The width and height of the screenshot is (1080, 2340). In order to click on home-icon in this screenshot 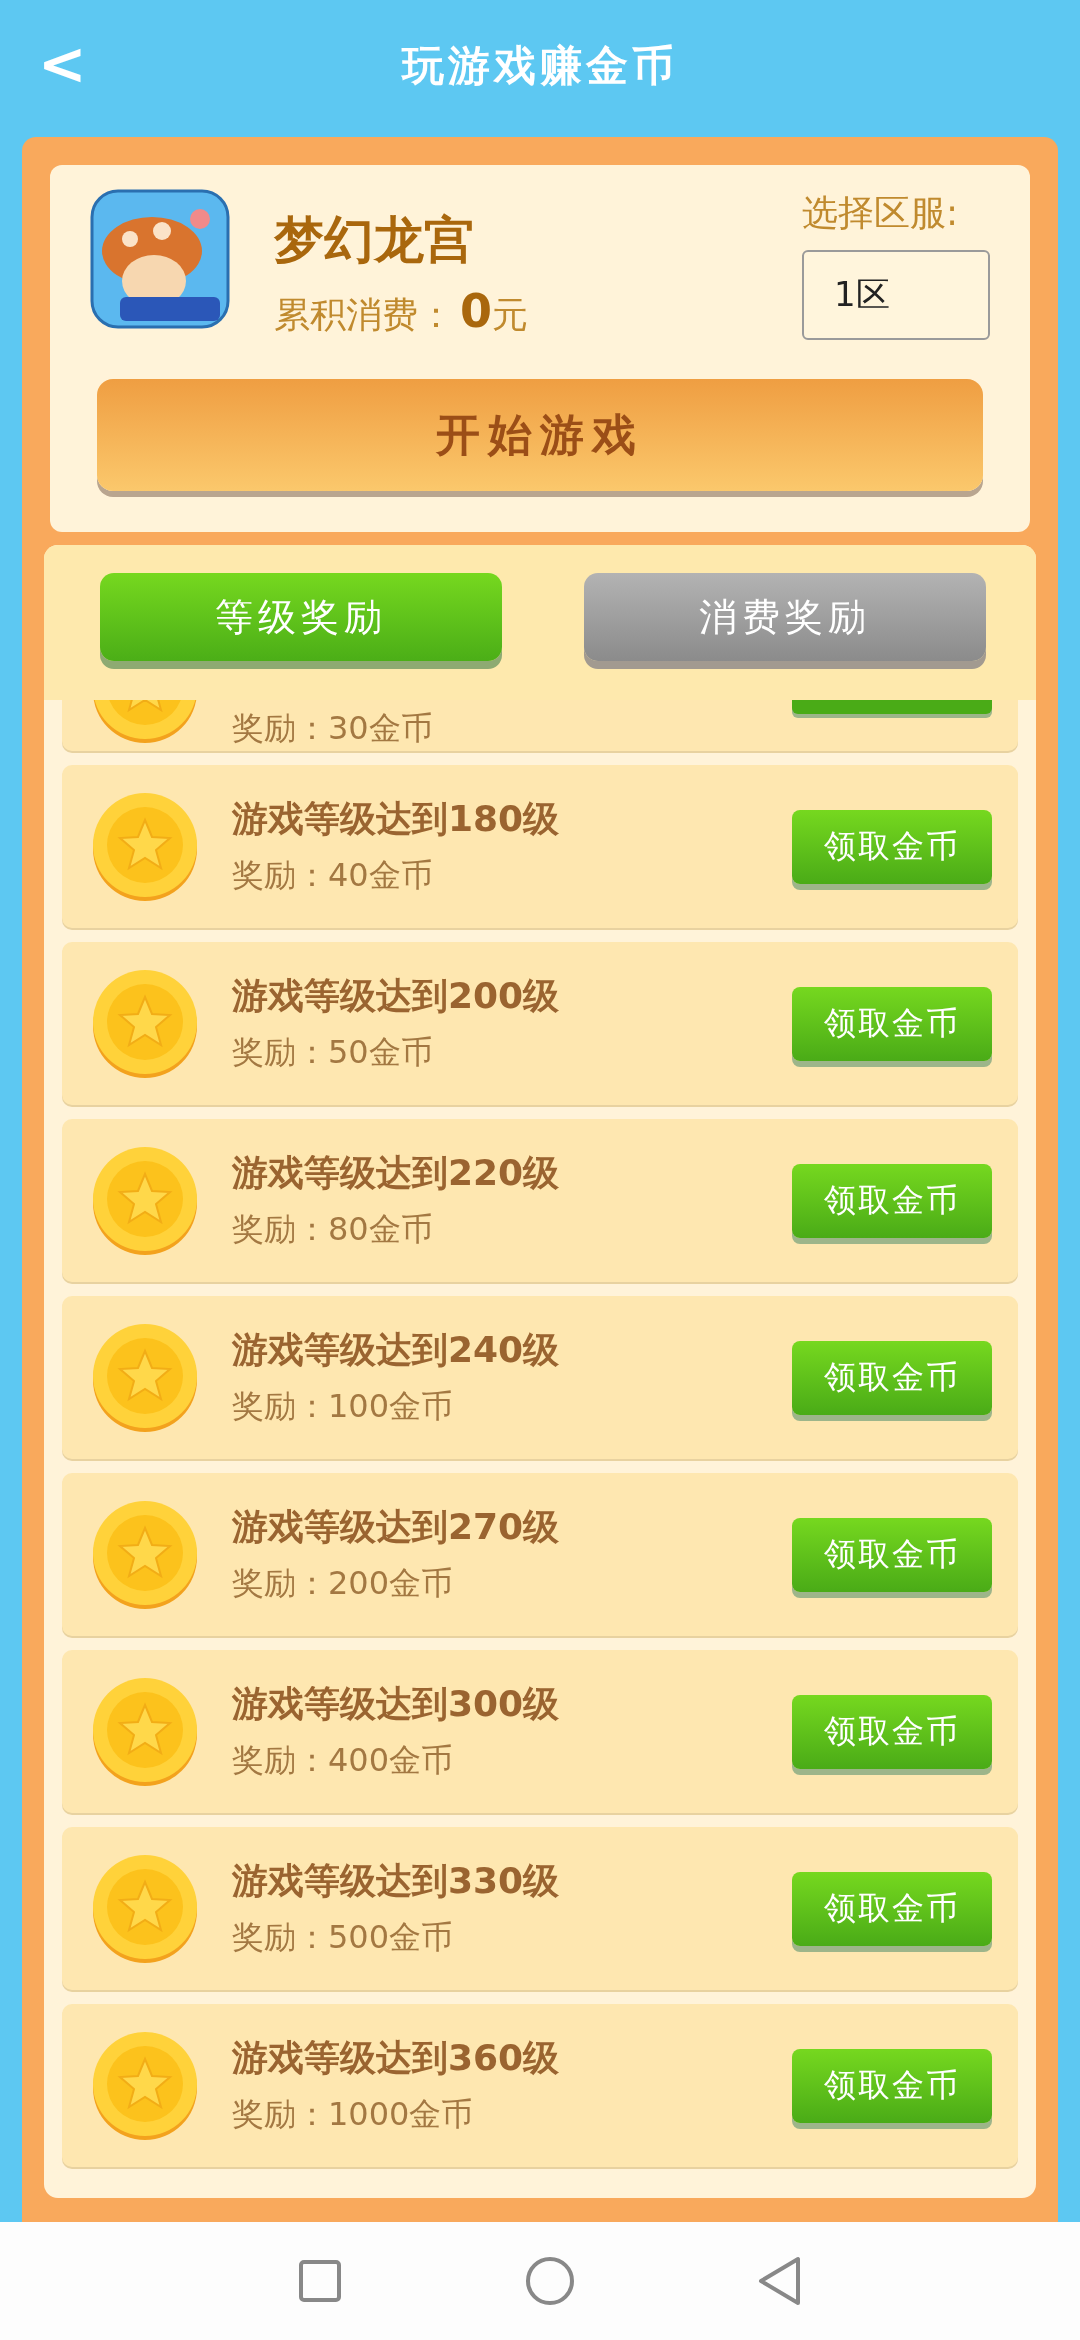, I will do `click(550, 2281)`.